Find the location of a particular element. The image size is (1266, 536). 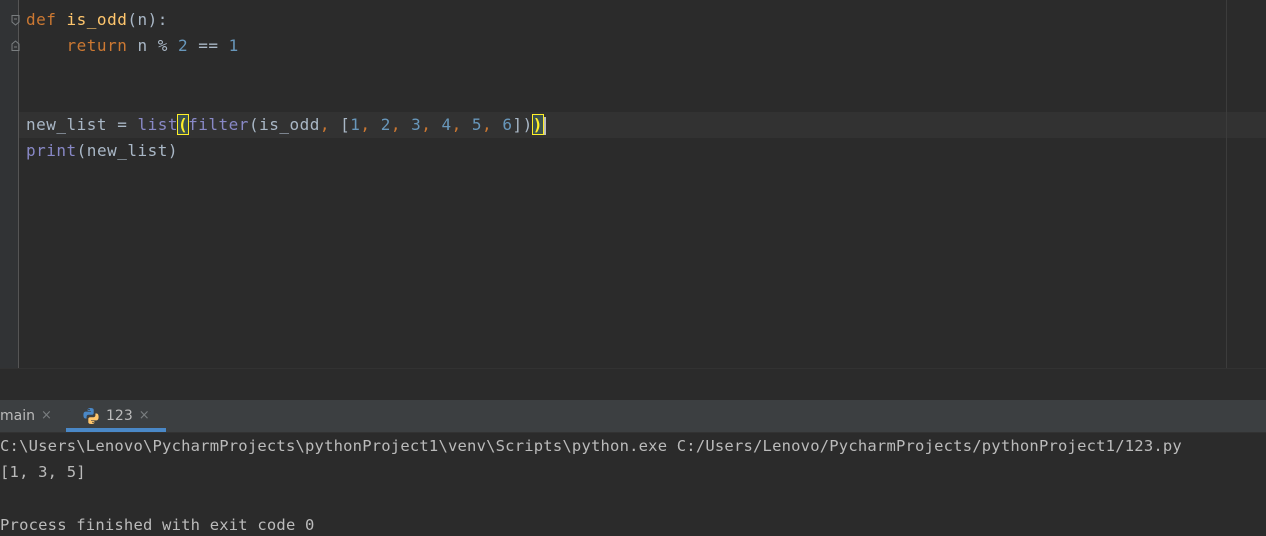

code-line-def: def is_odd(n): is located at coordinates (97, 20).